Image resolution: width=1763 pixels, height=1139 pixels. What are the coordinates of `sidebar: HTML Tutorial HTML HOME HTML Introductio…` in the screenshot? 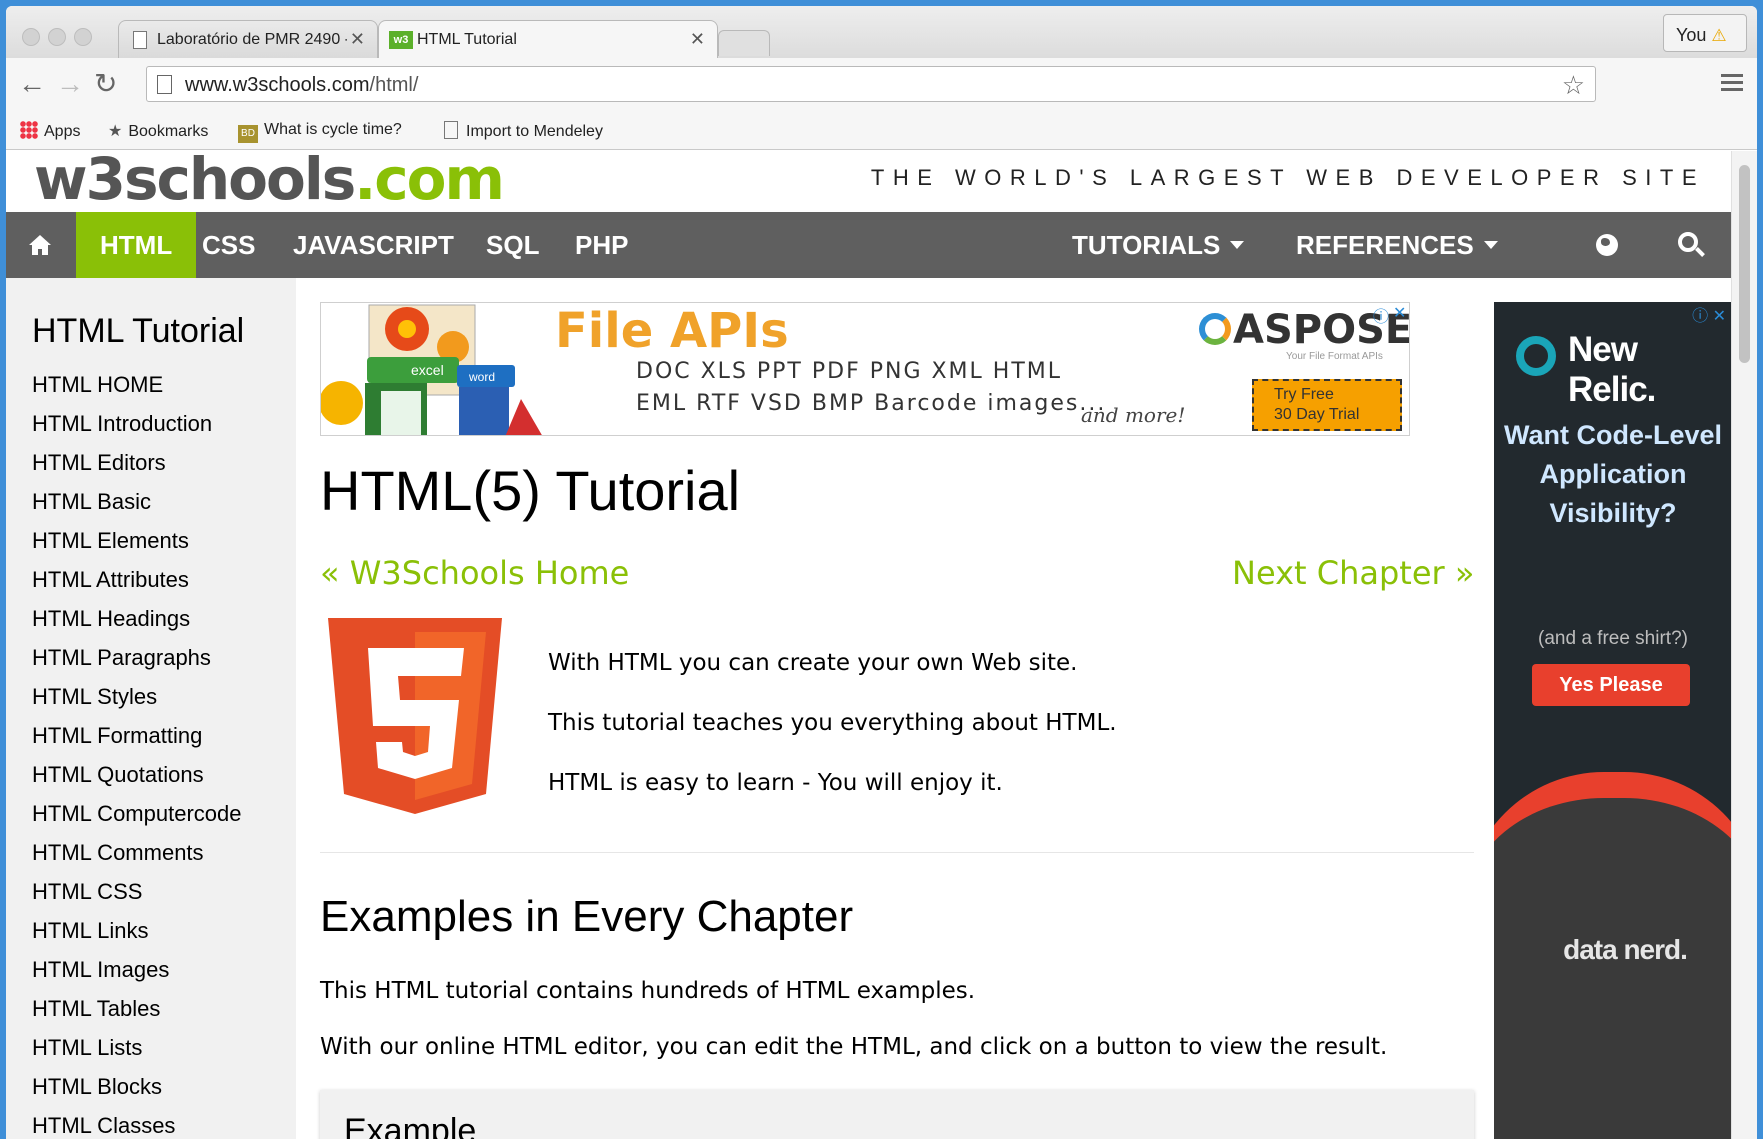 It's located at (151, 708).